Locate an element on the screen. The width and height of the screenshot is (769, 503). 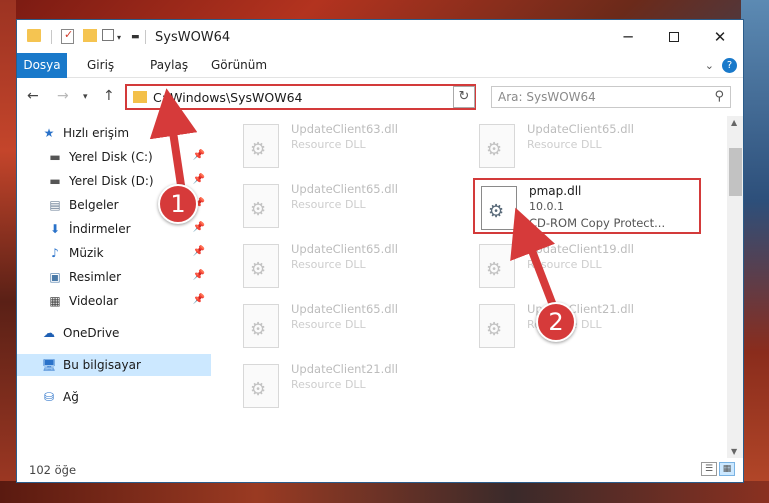
file-item: UpdateClient63.dll Resource DLL is located at coordinates (351, 146).